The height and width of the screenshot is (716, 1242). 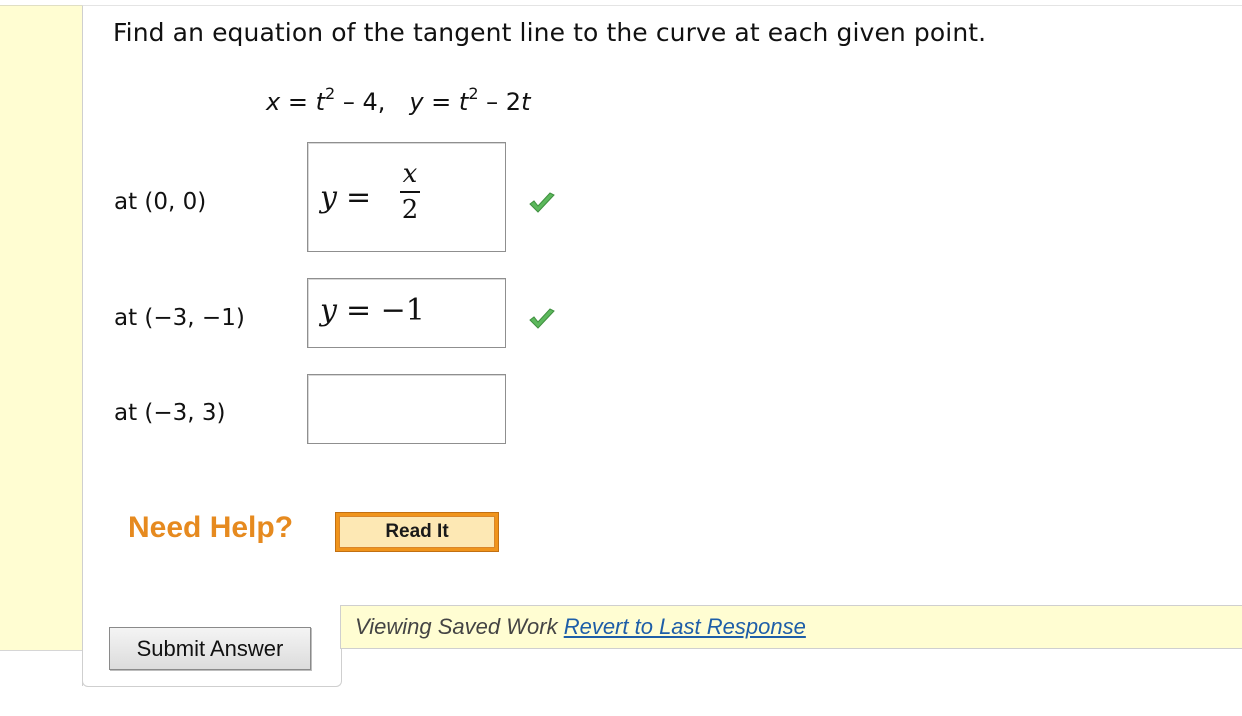 What do you see at coordinates (360, 102) in the screenshot?
I see `x-rest: – 4,` at bounding box center [360, 102].